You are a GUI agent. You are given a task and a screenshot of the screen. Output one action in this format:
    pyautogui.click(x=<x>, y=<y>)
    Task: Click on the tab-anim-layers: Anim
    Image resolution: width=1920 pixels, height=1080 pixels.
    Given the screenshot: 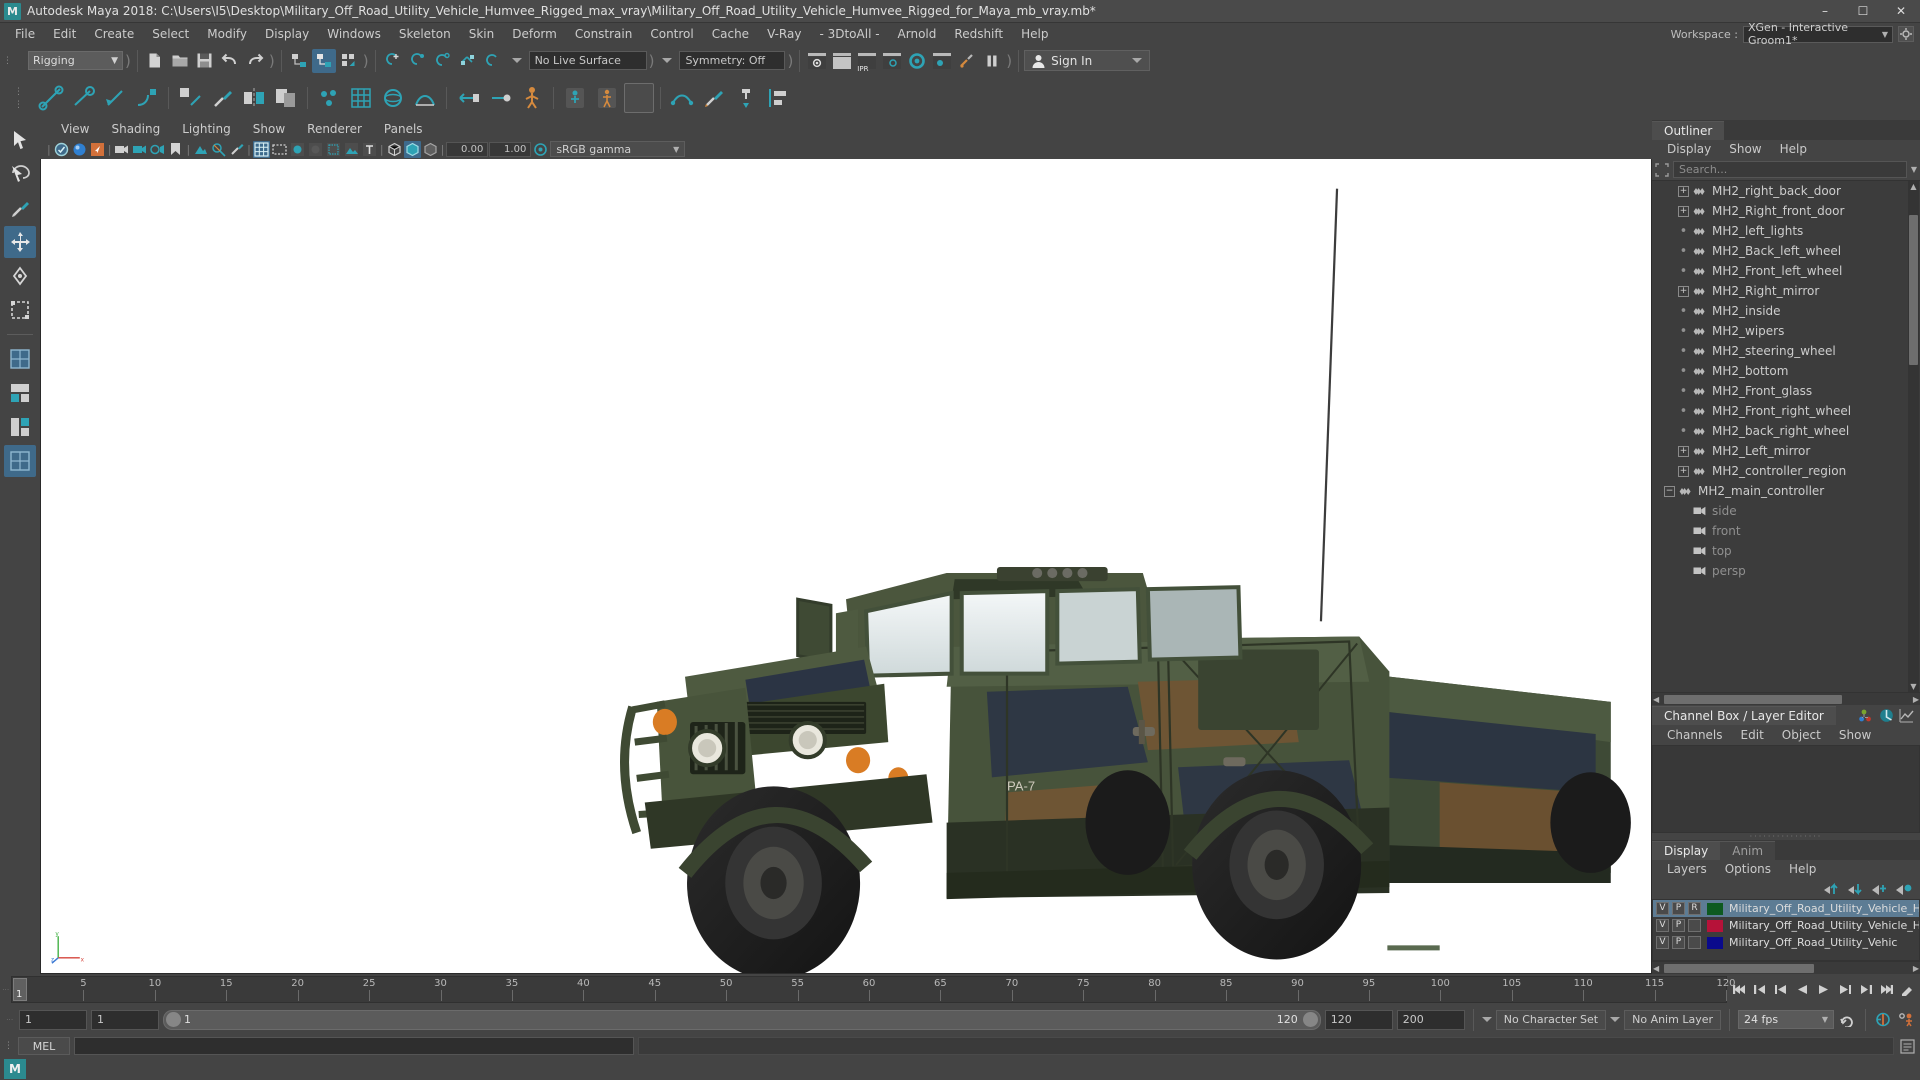 What is the action you would take?
    pyautogui.click(x=1748, y=850)
    